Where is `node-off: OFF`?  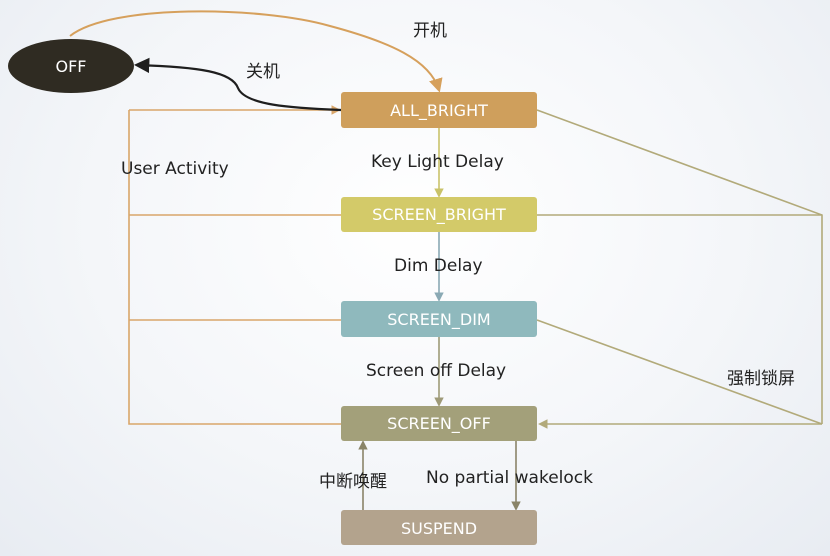
node-off: OFF is located at coordinates (71, 66).